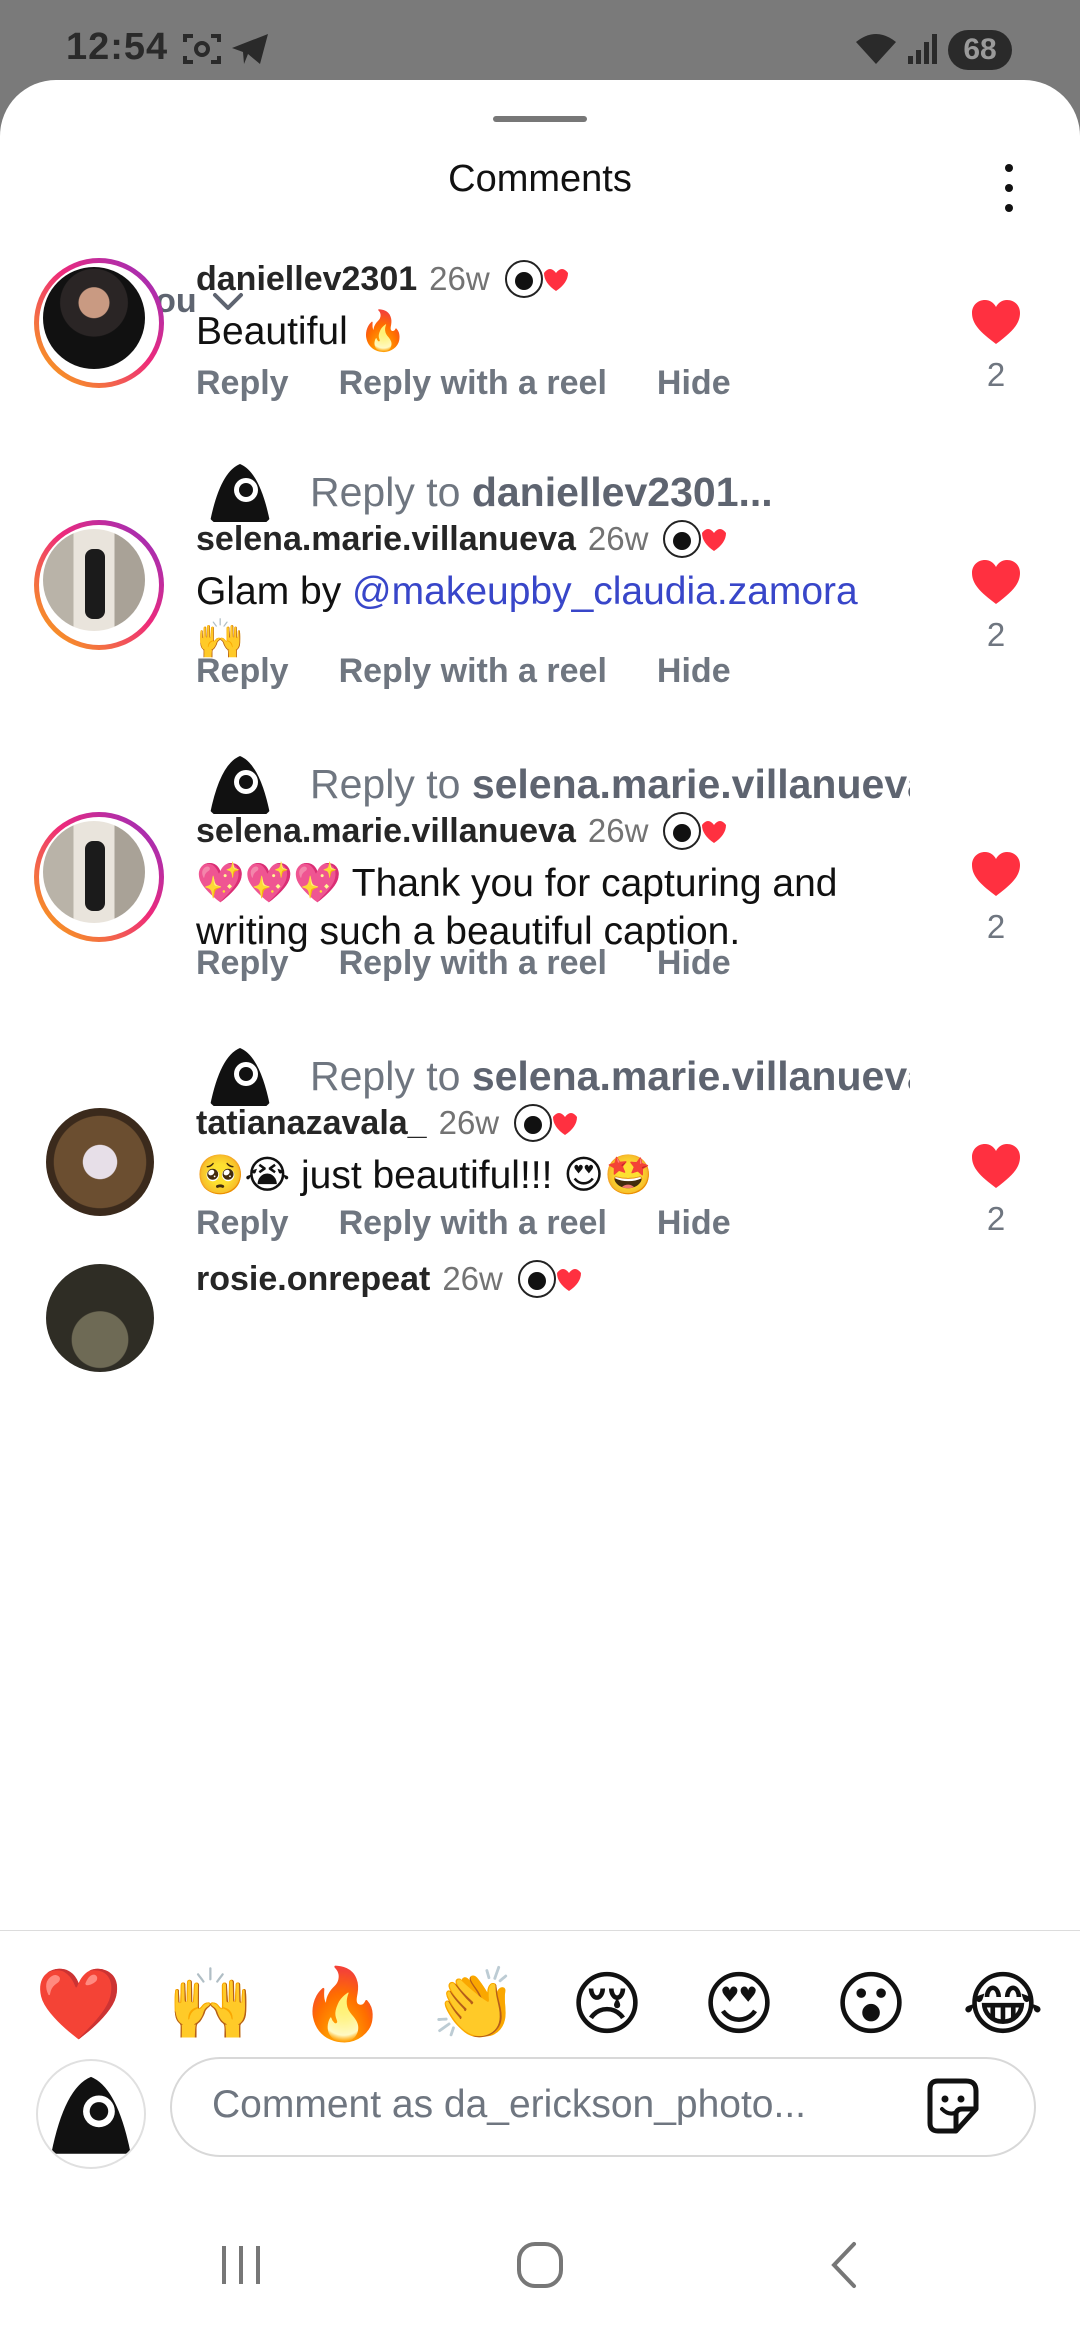  I want to click on quick-emoji-heart: ❤️, so click(79, 2004).